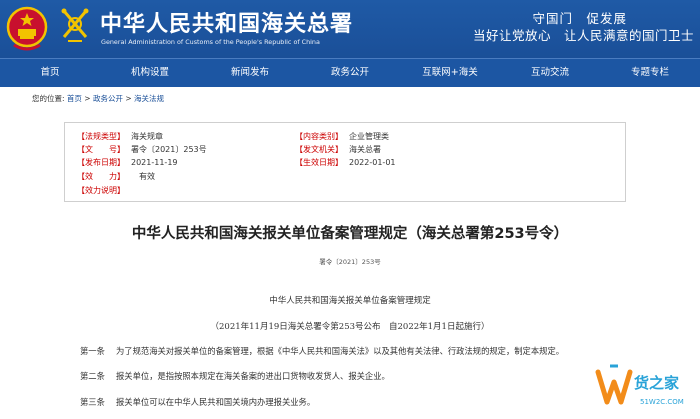 The width and height of the screenshot is (700, 419). I want to click on meta-content-type: 【内容类别】 企业管理类, so click(342, 136).